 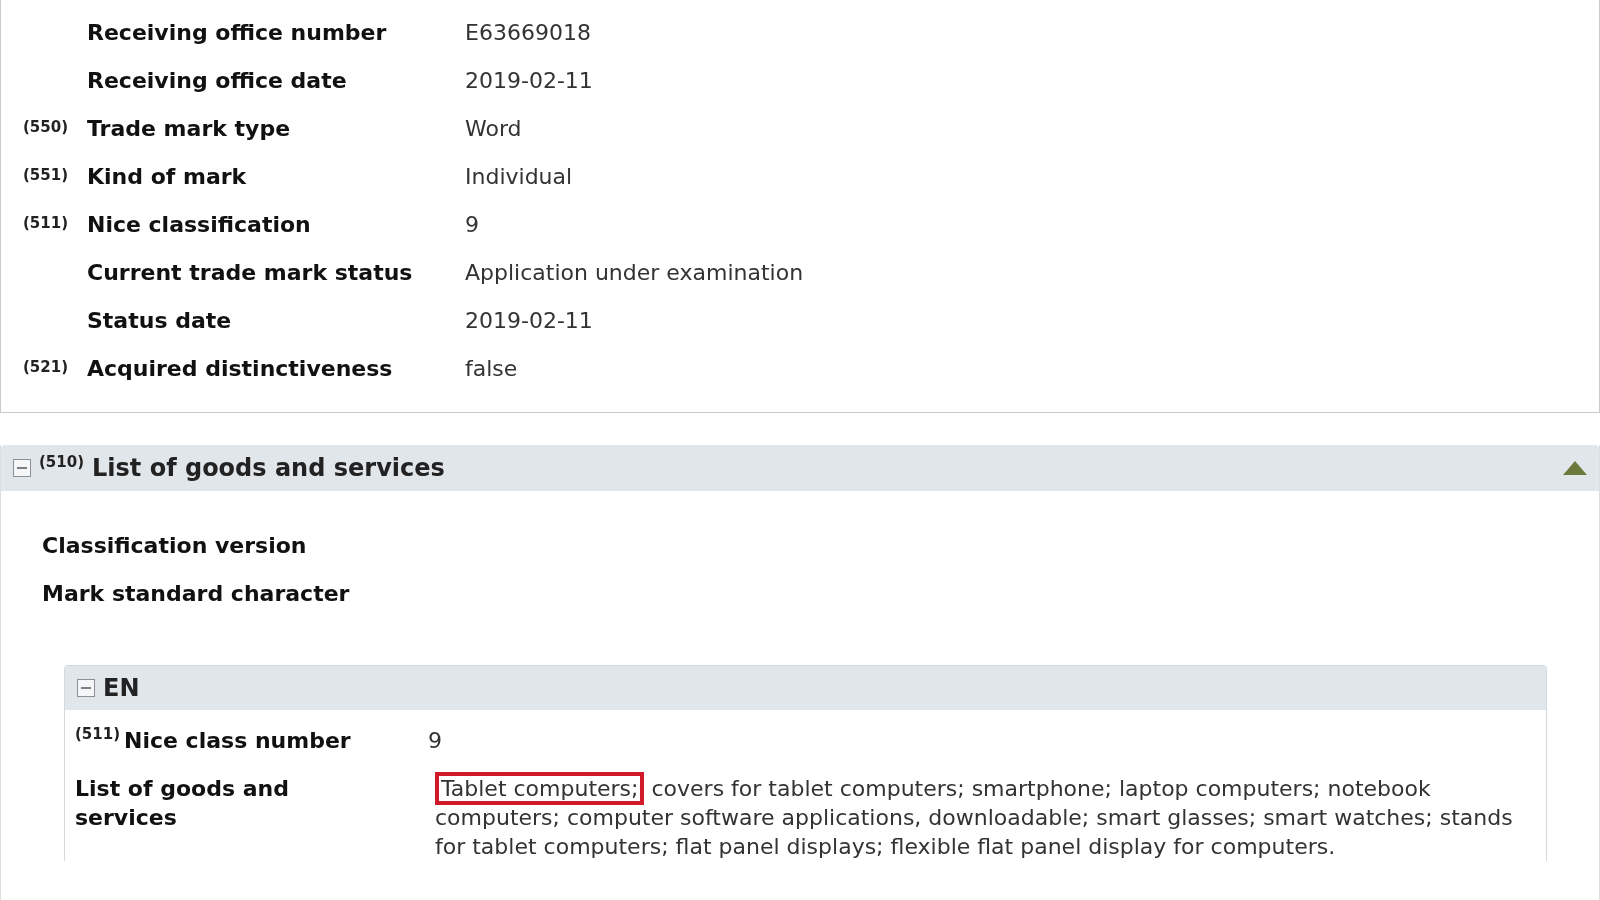 What do you see at coordinates (167, 176) in the screenshot?
I see `field-label: Kind of mark` at bounding box center [167, 176].